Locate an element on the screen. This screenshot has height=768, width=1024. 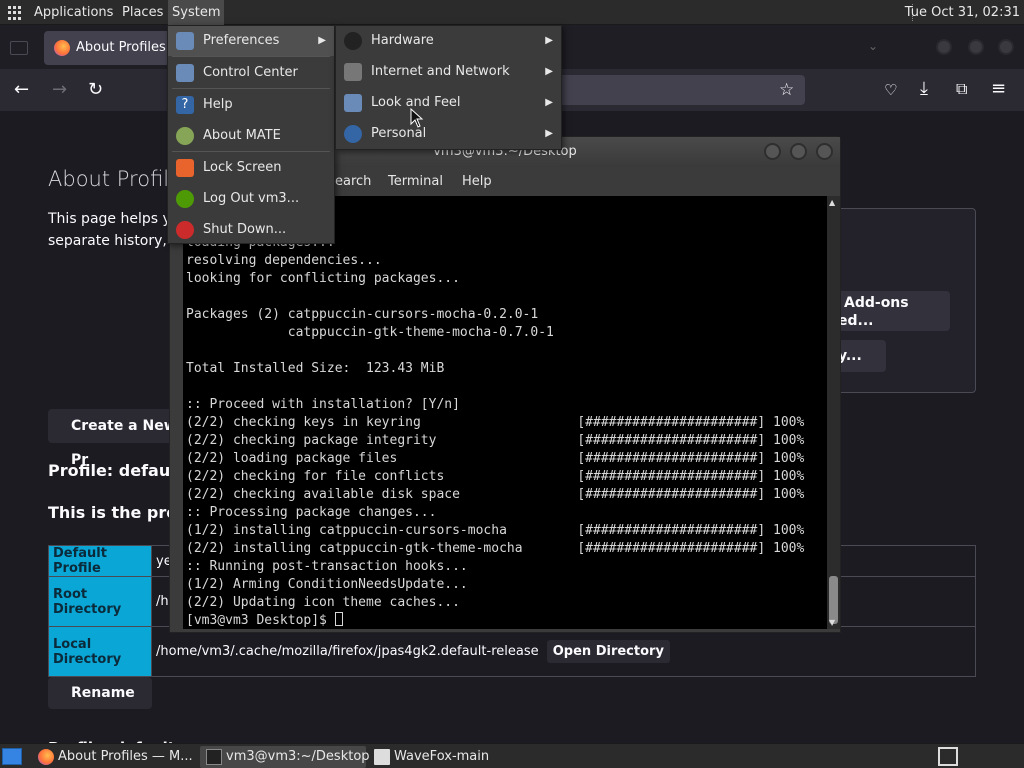
terminal-cursor is located at coordinates (338, 619).